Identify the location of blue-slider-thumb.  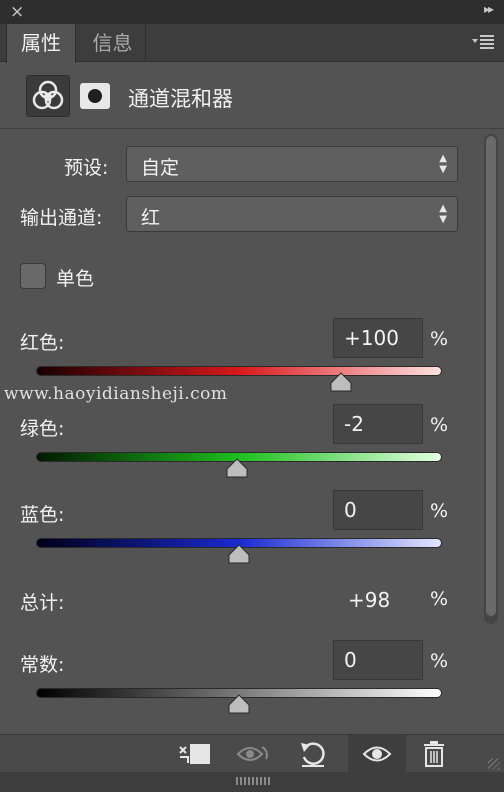
(239, 554).